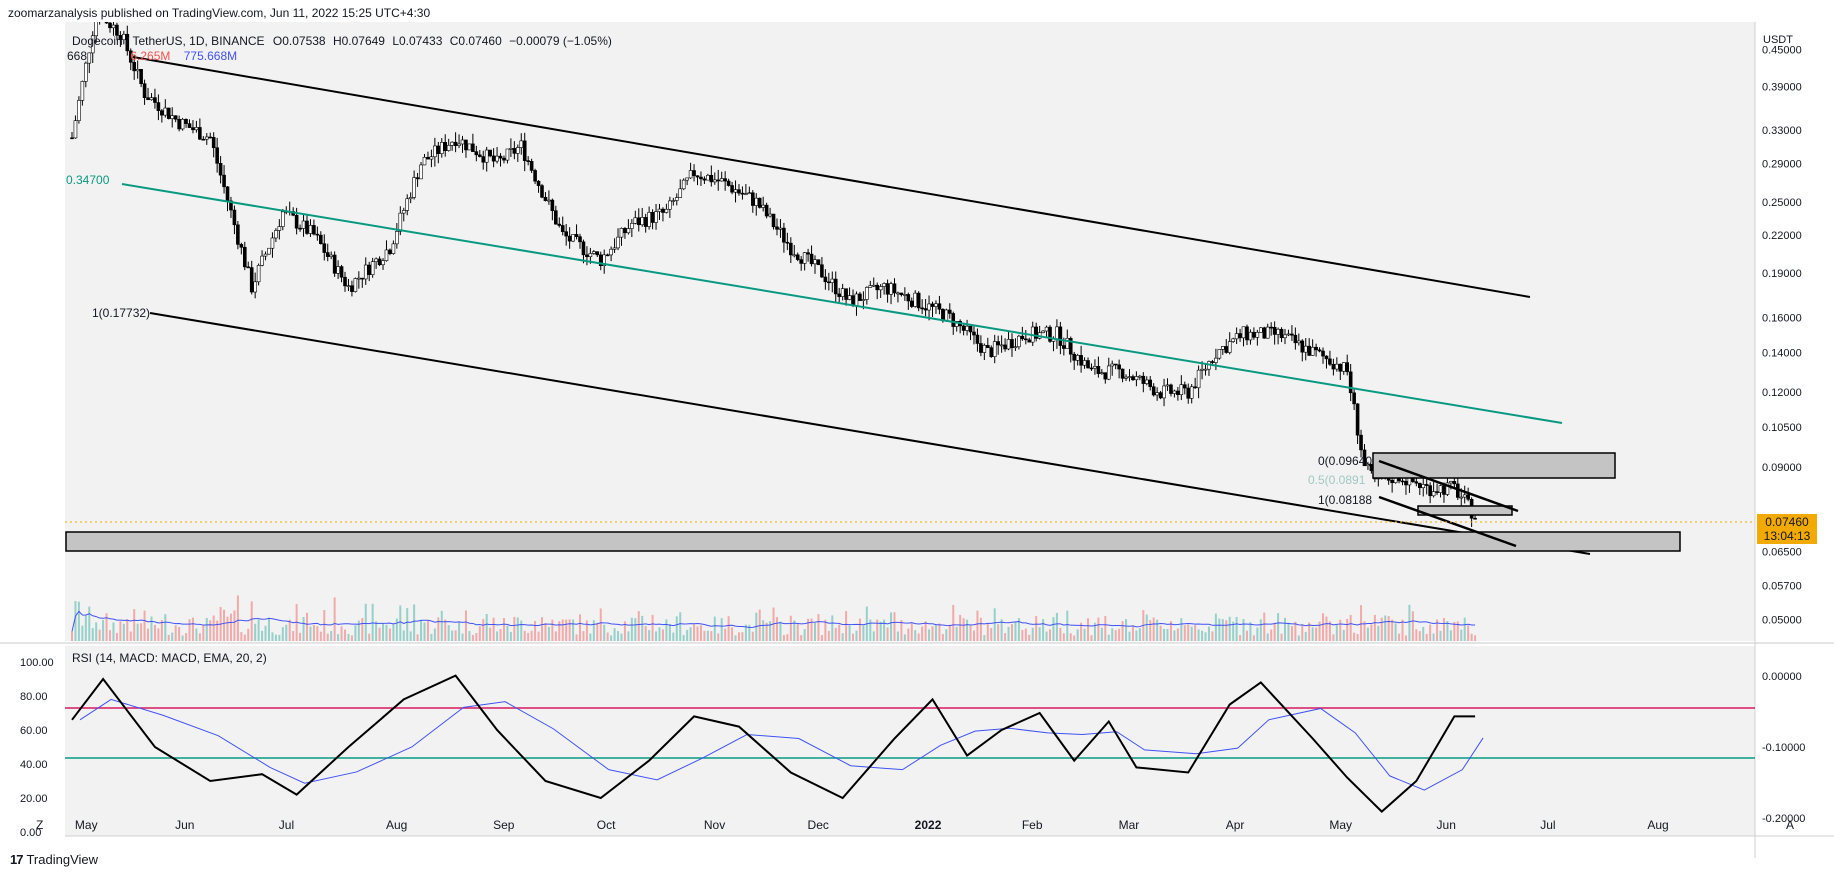  What do you see at coordinates (39, 825) in the screenshot?
I see `time-axis-left-button: Z` at bounding box center [39, 825].